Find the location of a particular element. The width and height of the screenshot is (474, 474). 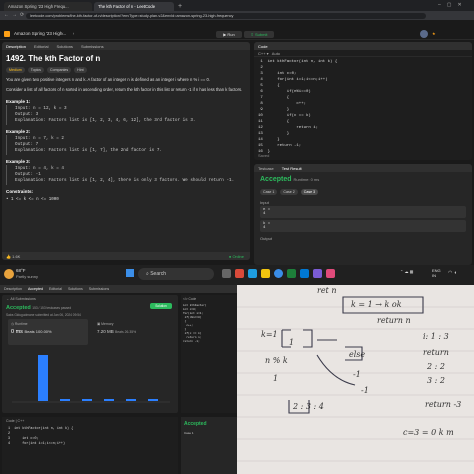

input-k-box: k = 4 is located at coordinates (363, 226).